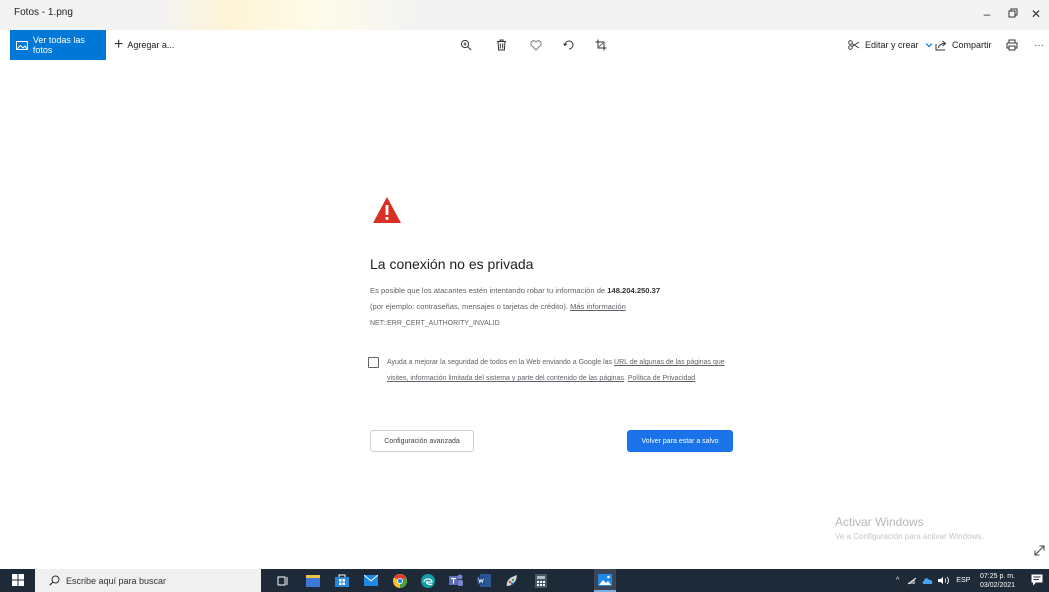  What do you see at coordinates (941, 45) in the screenshot?
I see `share-icon` at bounding box center [941, 45].